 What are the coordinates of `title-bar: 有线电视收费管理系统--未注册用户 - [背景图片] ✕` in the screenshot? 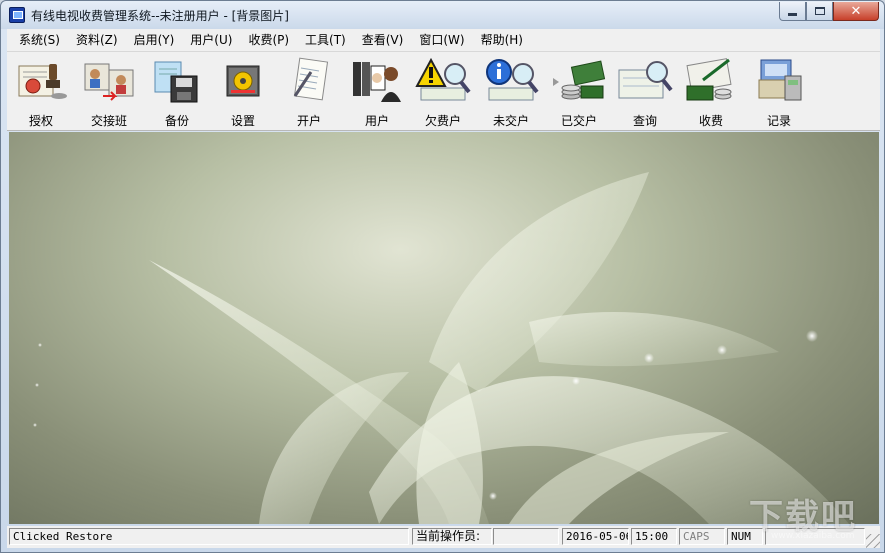 It's located at (442, 15).